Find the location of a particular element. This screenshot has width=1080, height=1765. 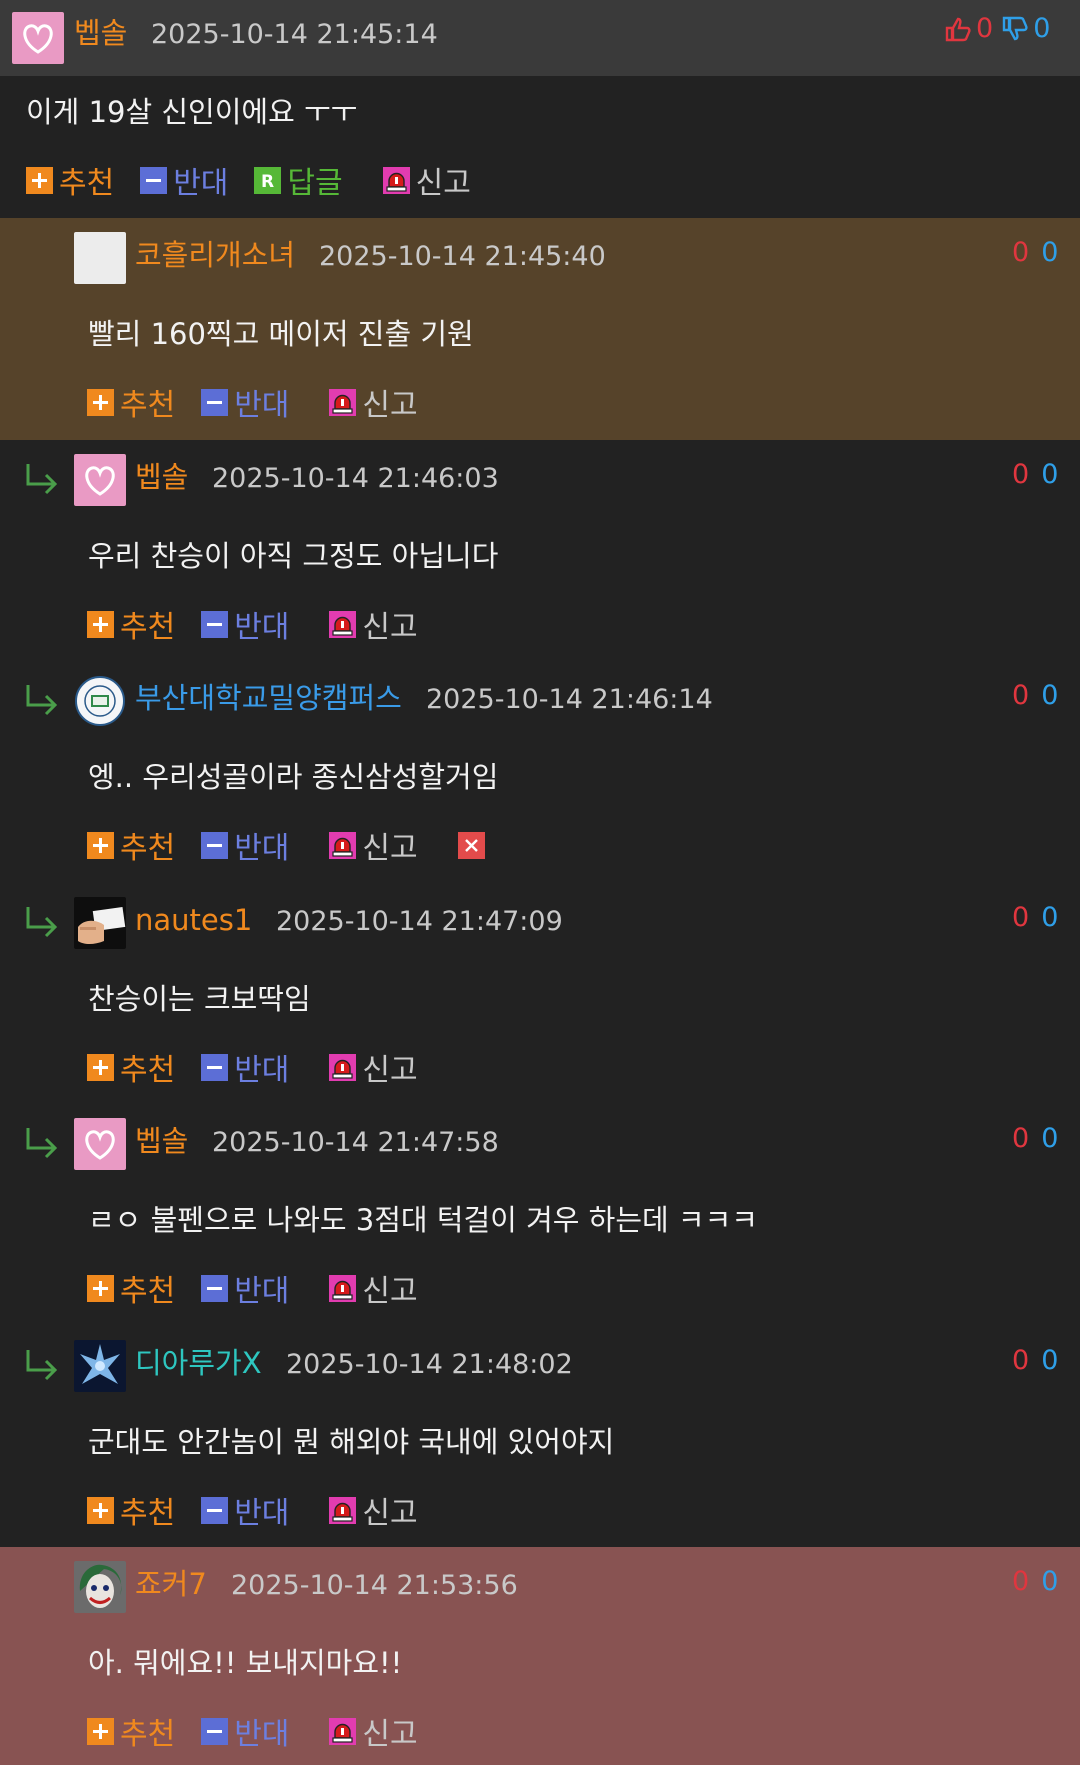

comment-content: 우리 찬승이 아직 그정도 아닙니다 is located at coordinates (293, 556).